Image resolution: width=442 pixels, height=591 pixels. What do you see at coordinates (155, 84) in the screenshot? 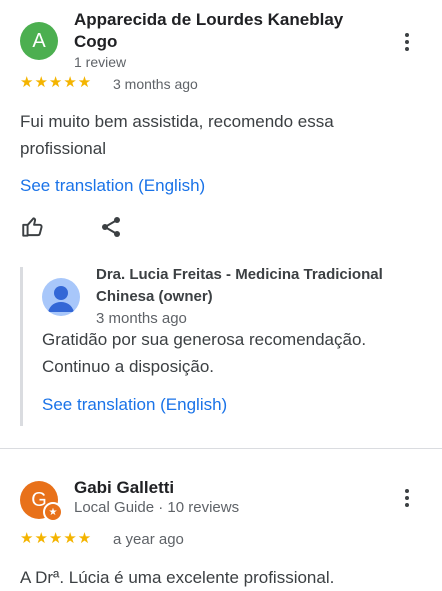
I see `review-time: 3 months ago` at bounding box center [155, 84].